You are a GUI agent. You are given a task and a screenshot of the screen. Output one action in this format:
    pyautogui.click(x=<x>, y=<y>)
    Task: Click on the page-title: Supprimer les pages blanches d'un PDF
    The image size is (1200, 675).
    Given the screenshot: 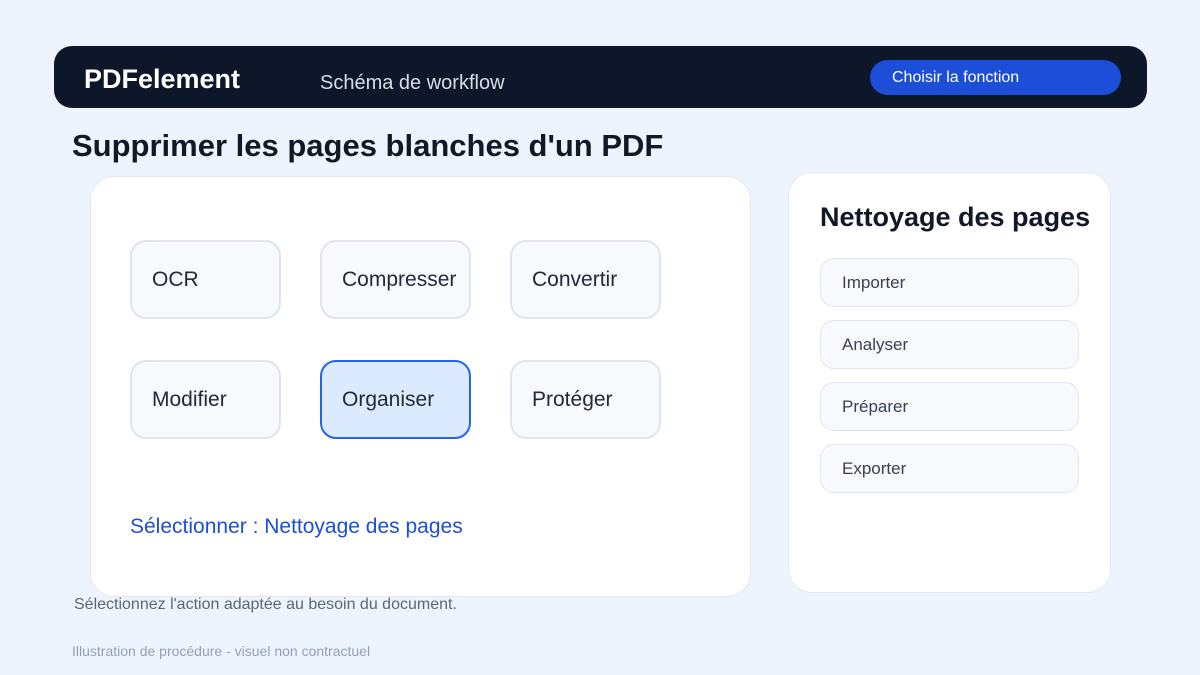 What is the action you would take?
    pyautogui.click(x=368, y=145)
    